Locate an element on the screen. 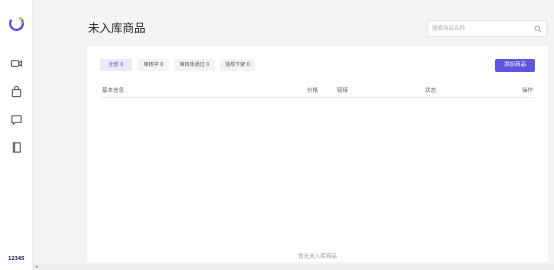 Image resolution: width=554 pixels, height=270 pixels. page-title: 未入库商品 is located at coordinates (117, 28).